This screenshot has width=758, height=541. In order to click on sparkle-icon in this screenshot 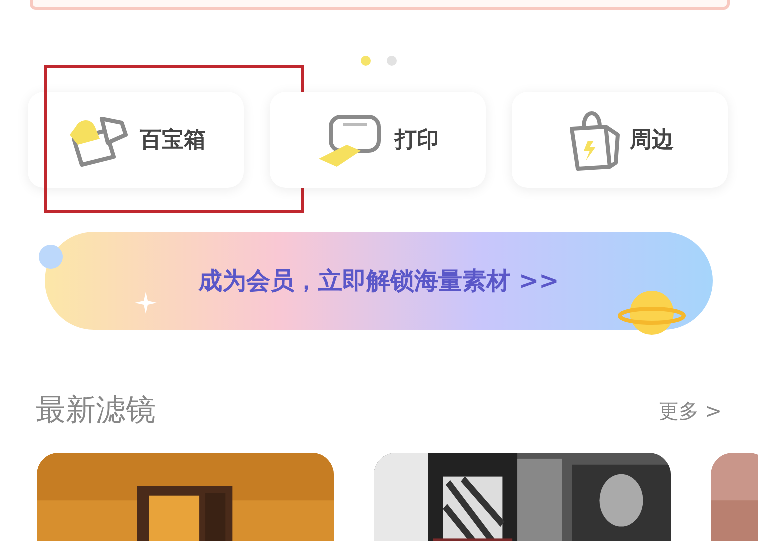, I will do `click(146, 303)`.